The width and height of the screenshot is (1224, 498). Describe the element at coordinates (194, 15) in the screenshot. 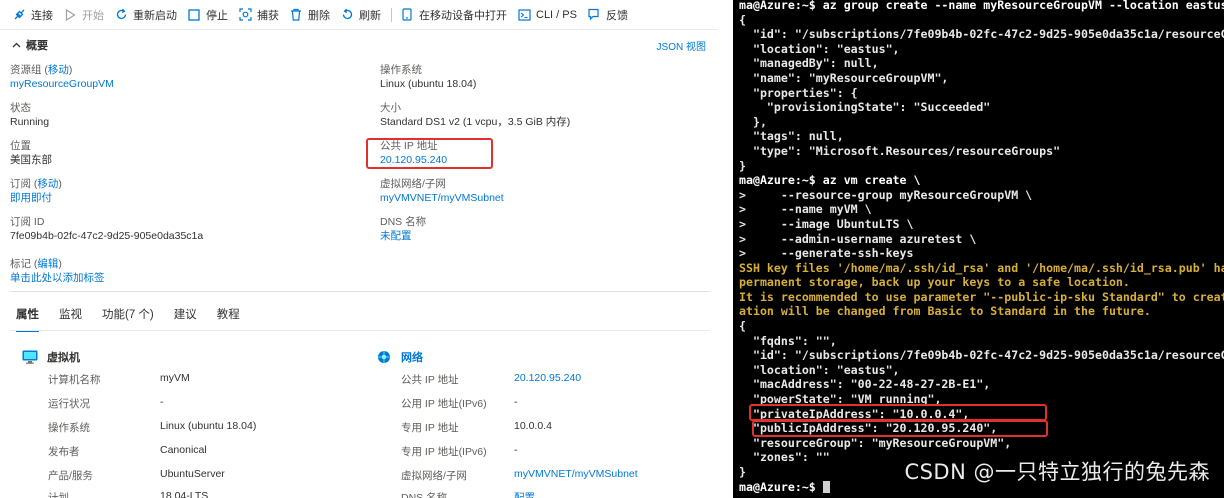

I see `stop-icon` at that location.